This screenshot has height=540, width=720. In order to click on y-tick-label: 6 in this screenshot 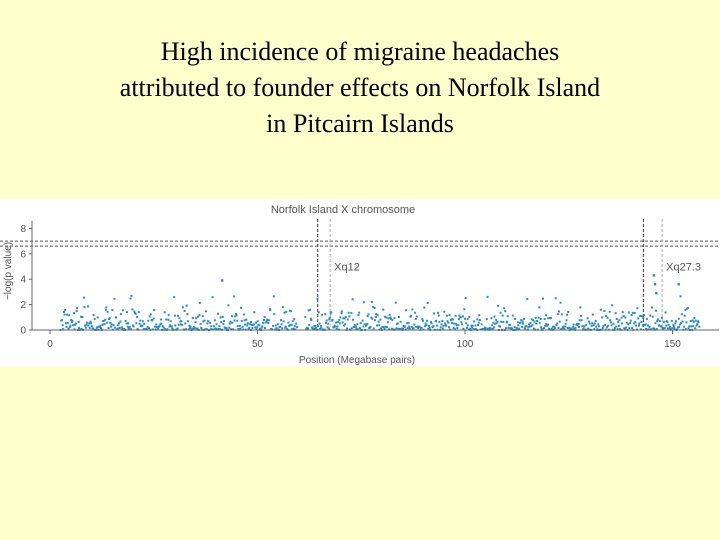, I will do `click(23, 254)`.